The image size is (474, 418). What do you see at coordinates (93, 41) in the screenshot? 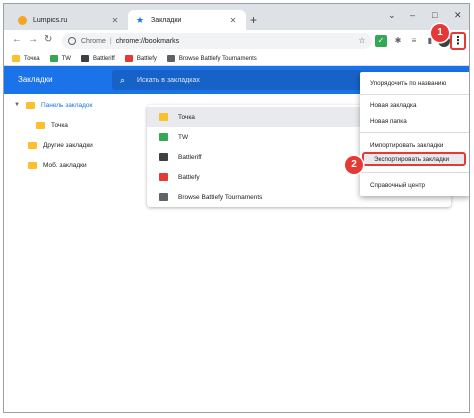
I see `scheme-label: Chrome` at bounding box center [93, 41].